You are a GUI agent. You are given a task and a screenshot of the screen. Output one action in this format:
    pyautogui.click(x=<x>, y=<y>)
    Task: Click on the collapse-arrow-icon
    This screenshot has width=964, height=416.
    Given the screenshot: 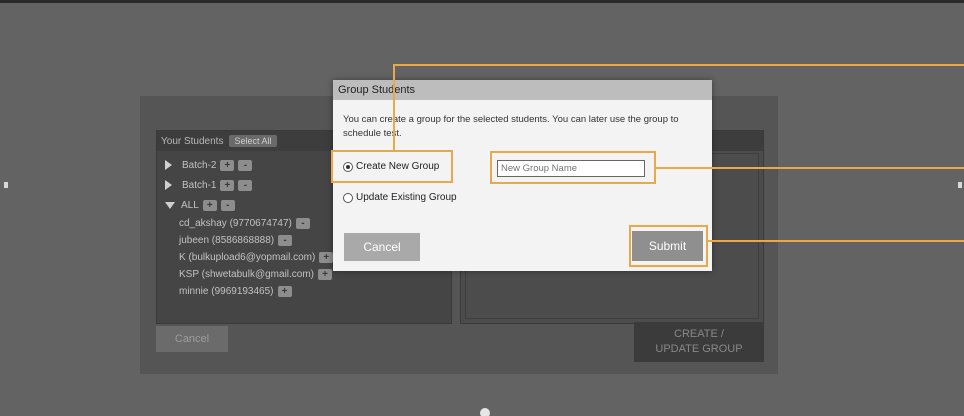 What is the action you would take?
    pyautogui.click(x=170, y=205)
    